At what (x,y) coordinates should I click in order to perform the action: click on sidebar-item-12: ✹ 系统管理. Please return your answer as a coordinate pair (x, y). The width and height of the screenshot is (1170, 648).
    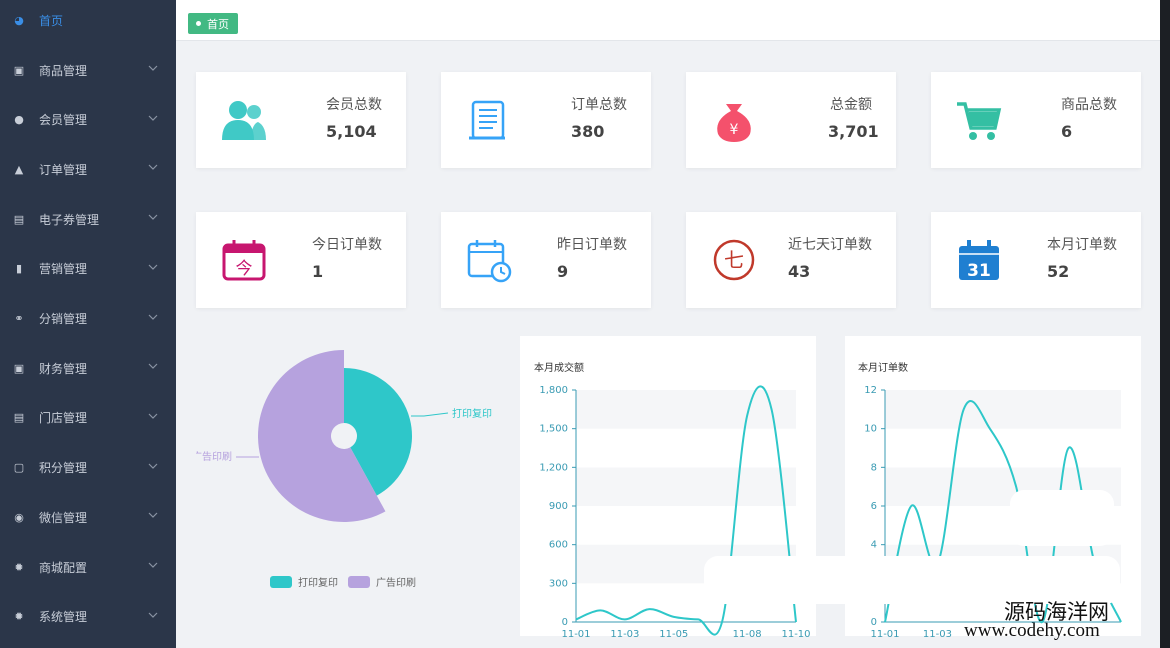
    Looking at the image, I should click on (88, 617).